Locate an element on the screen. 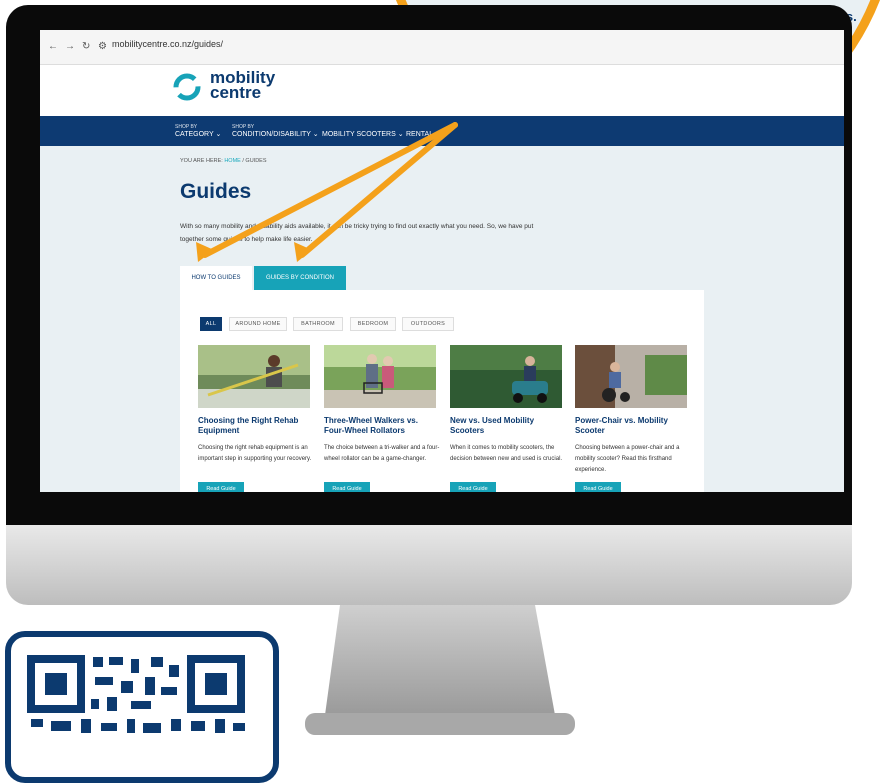 This screenshot has height=783, width=880. qr-code is located at coordinates (142, 707).